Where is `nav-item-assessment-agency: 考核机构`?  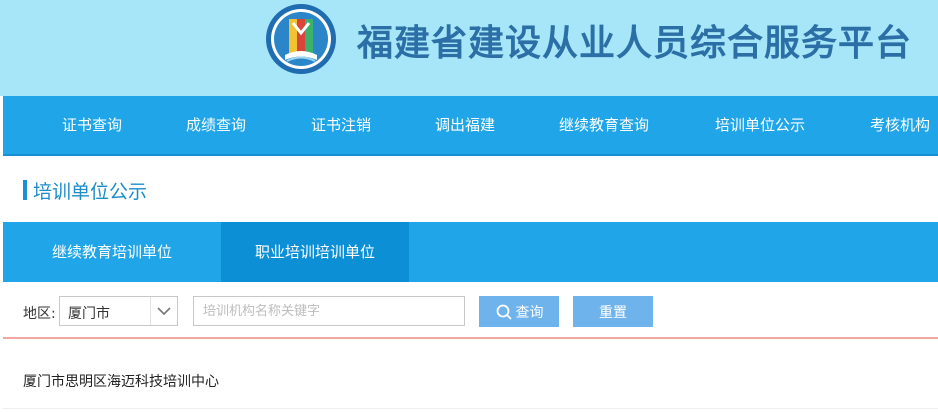 nav-item-assessment-agency: 考核机构 is located at coordinates (900, 125).